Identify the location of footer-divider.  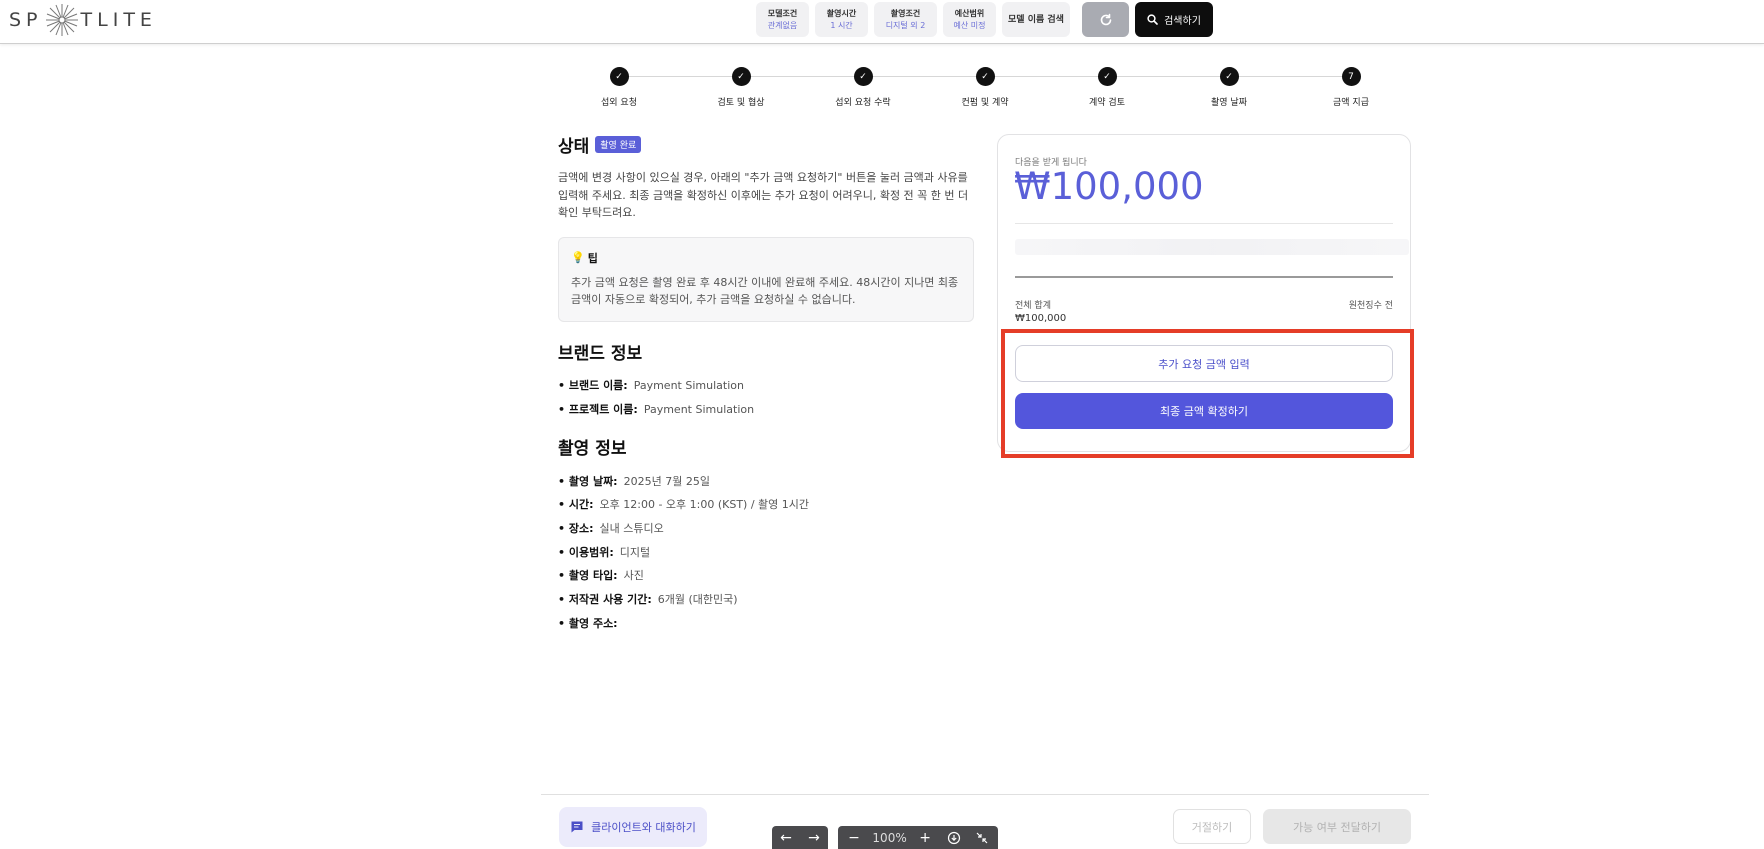
(985, 794).